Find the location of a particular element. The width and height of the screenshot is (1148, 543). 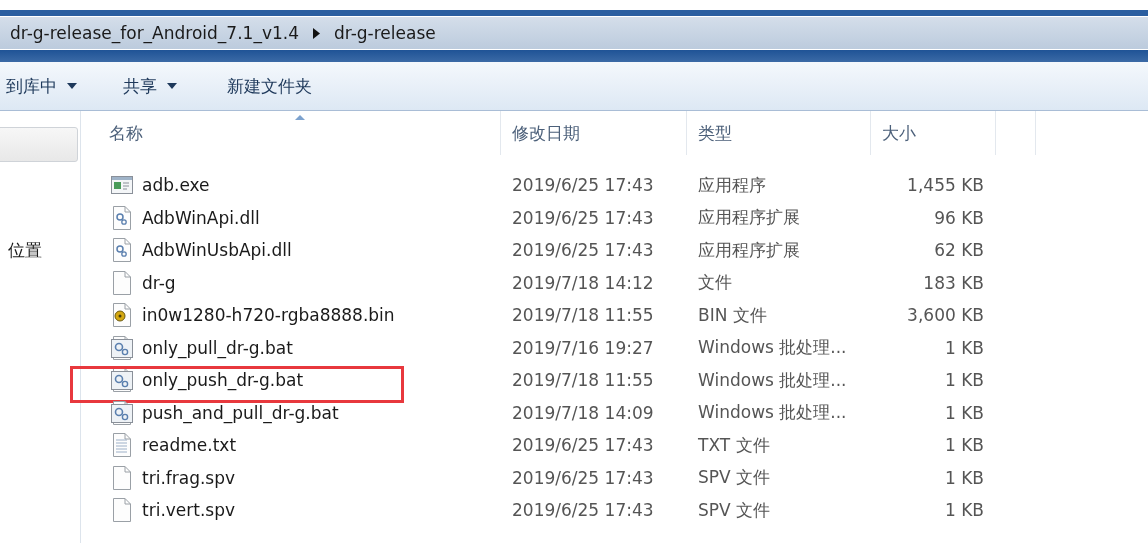

text-document-icon is located at coordinates (122, 445).